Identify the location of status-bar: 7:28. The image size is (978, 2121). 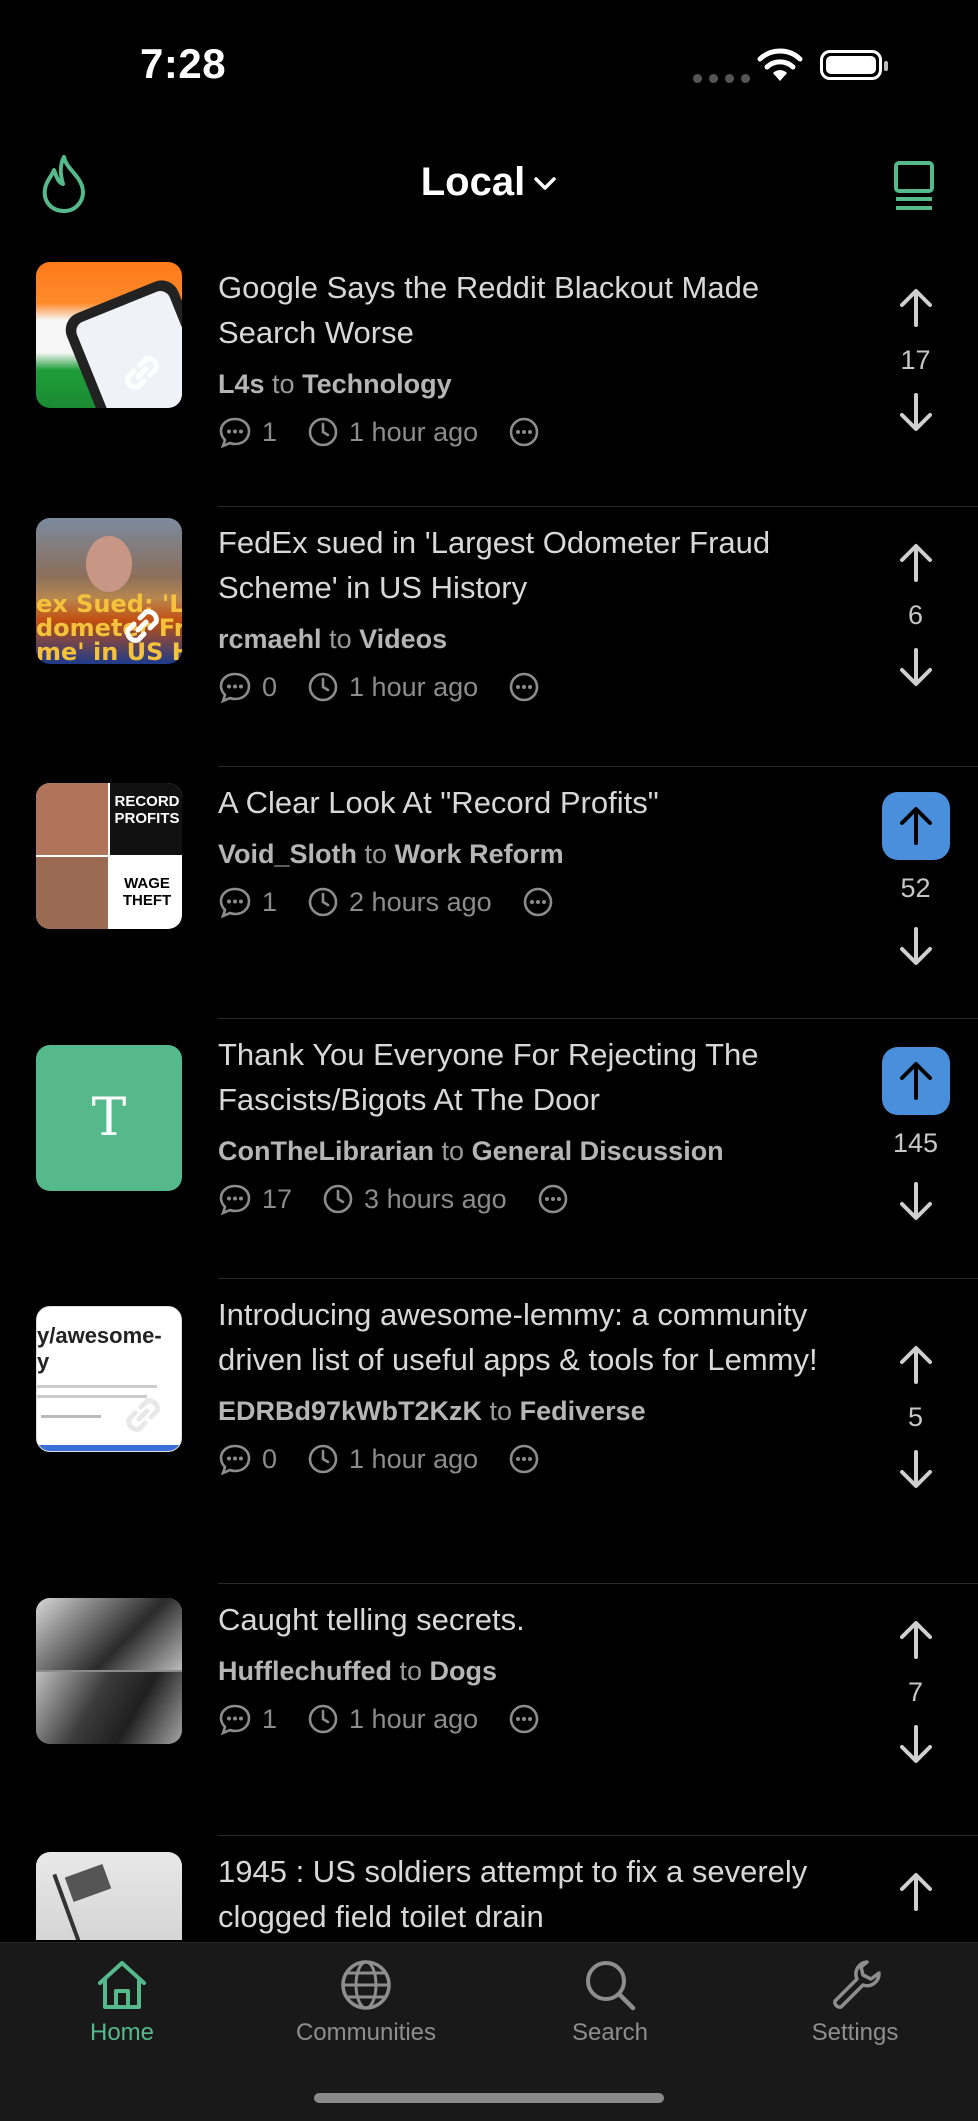
(489, 65).